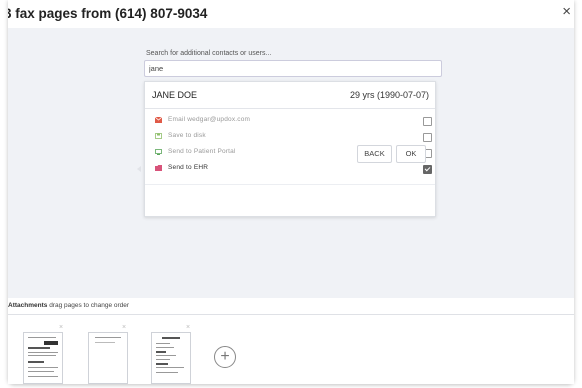  What do you see at coordinates (427, 169) in the screenshot?
I see `send-to-ehr-checkbox` at bounding box center [427, 169].